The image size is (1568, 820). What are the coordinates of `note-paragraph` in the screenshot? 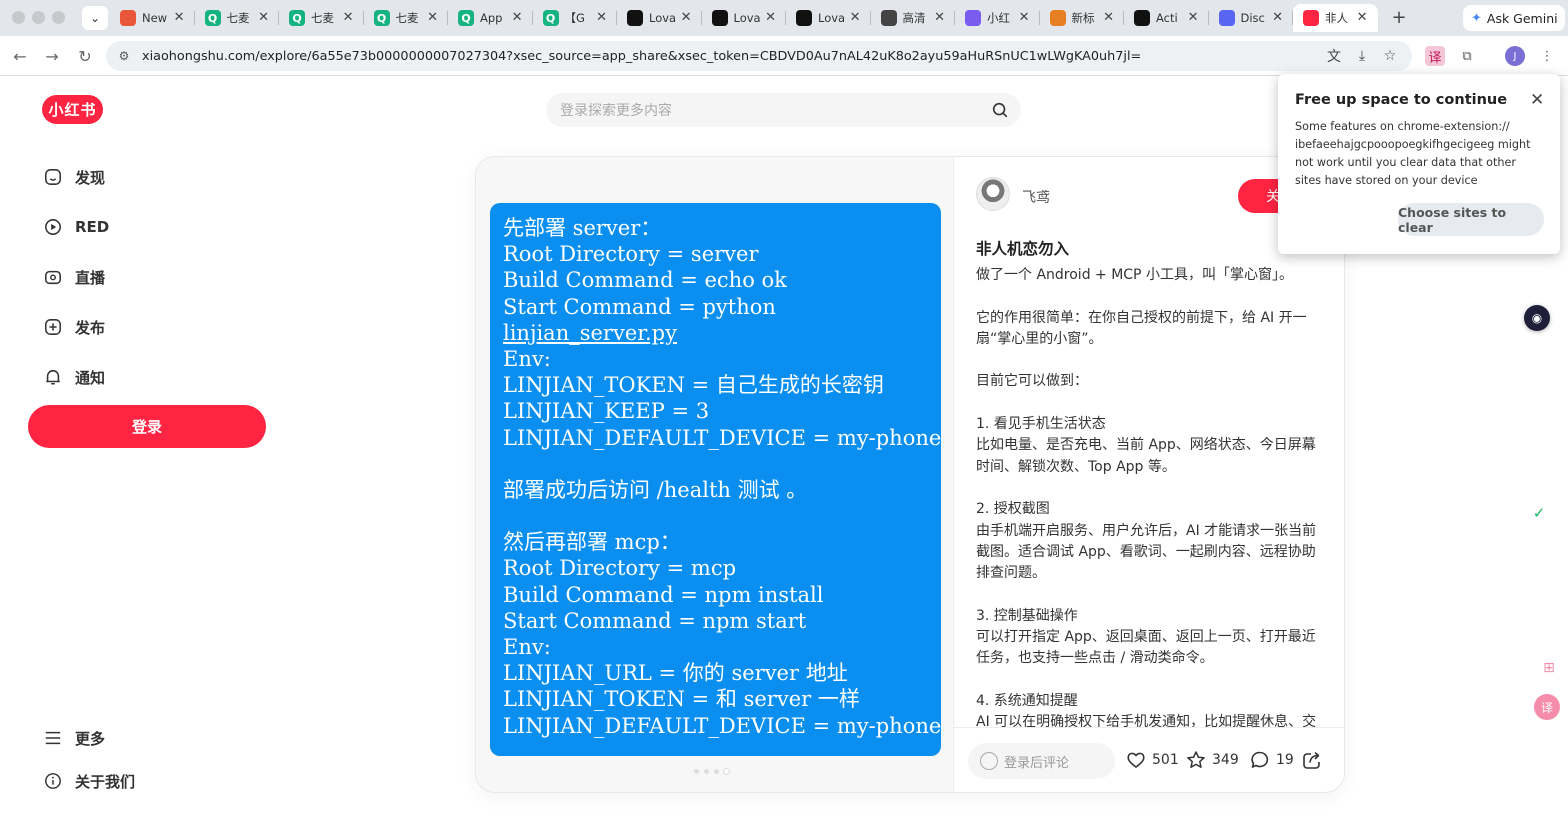 It's located at (1152, 403).